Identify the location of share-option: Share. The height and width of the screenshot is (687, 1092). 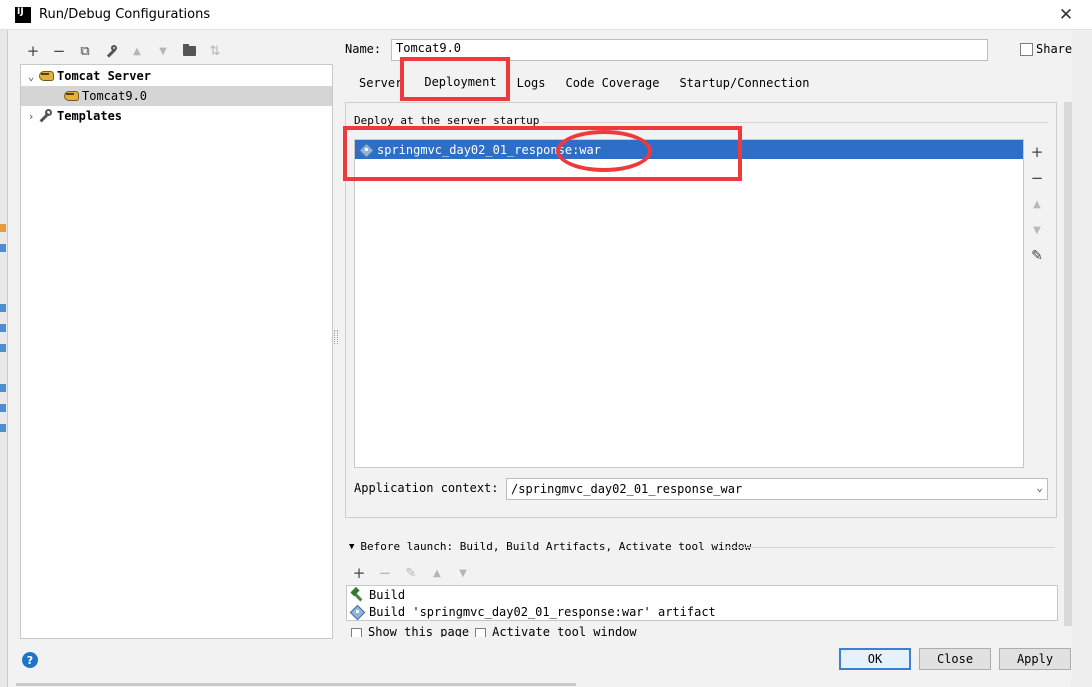
(1046, 49).